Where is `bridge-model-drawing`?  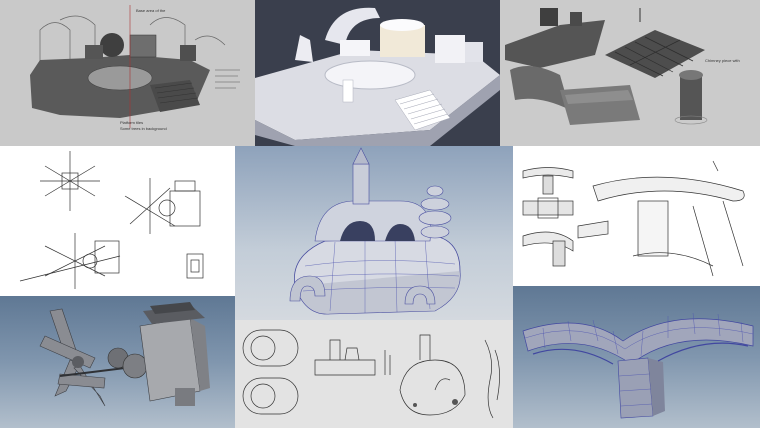 bridge-model-drawing is located at coordinates (638, 365).